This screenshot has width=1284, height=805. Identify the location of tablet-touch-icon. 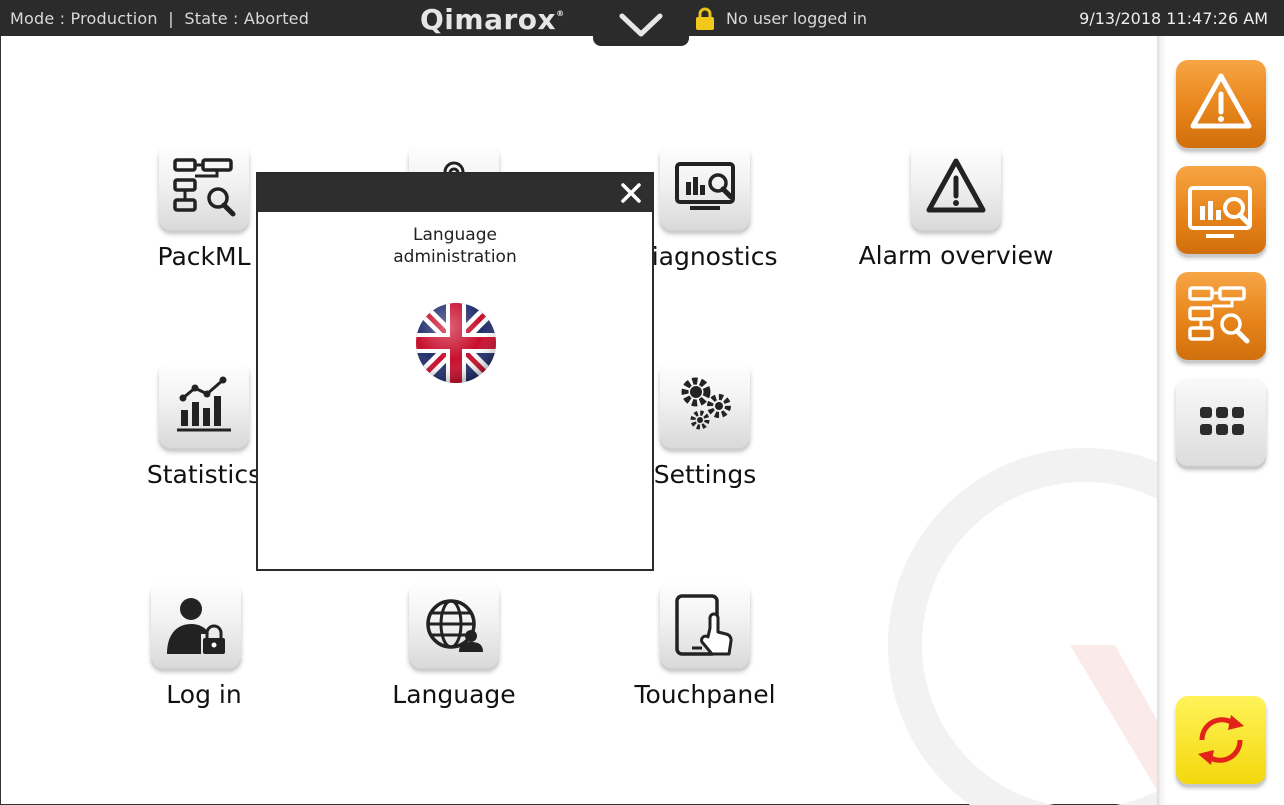
(704, 625).